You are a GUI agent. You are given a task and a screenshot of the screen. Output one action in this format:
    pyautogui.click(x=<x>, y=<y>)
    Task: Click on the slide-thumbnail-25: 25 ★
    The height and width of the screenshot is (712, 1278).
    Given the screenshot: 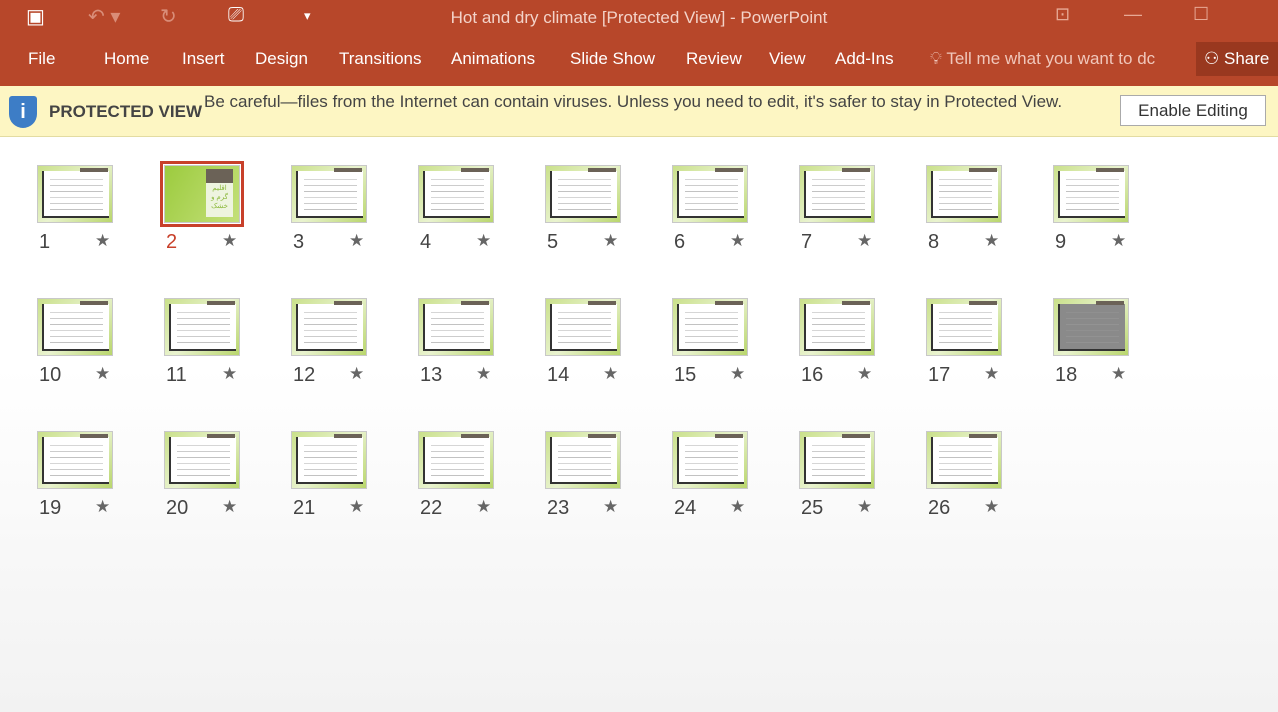 What is the action you would take?
    pyautogui.click(x=854, y=481)
    